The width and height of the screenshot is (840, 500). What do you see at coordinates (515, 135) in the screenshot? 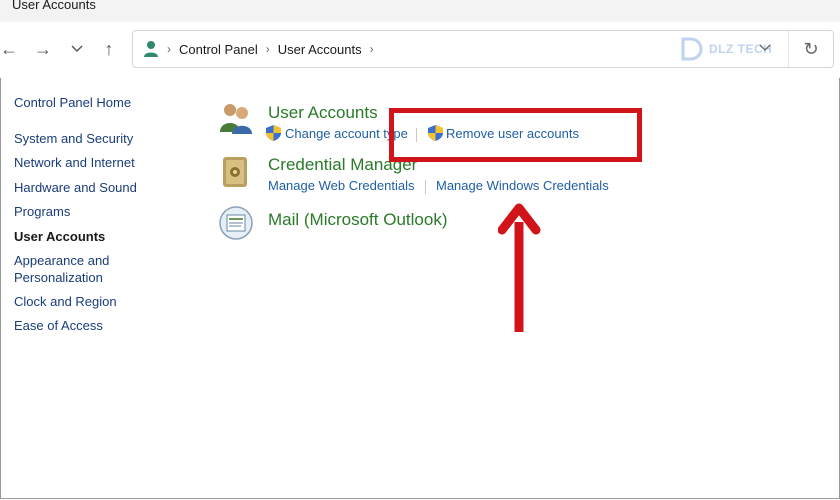
I see `highlight-box` at bounding box center [515, 135].